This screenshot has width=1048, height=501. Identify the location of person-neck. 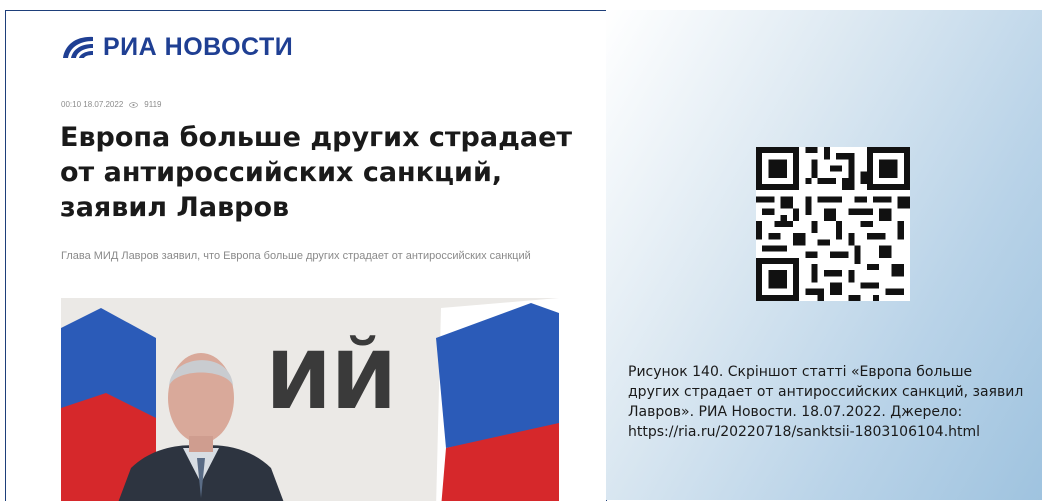
(201, 444).